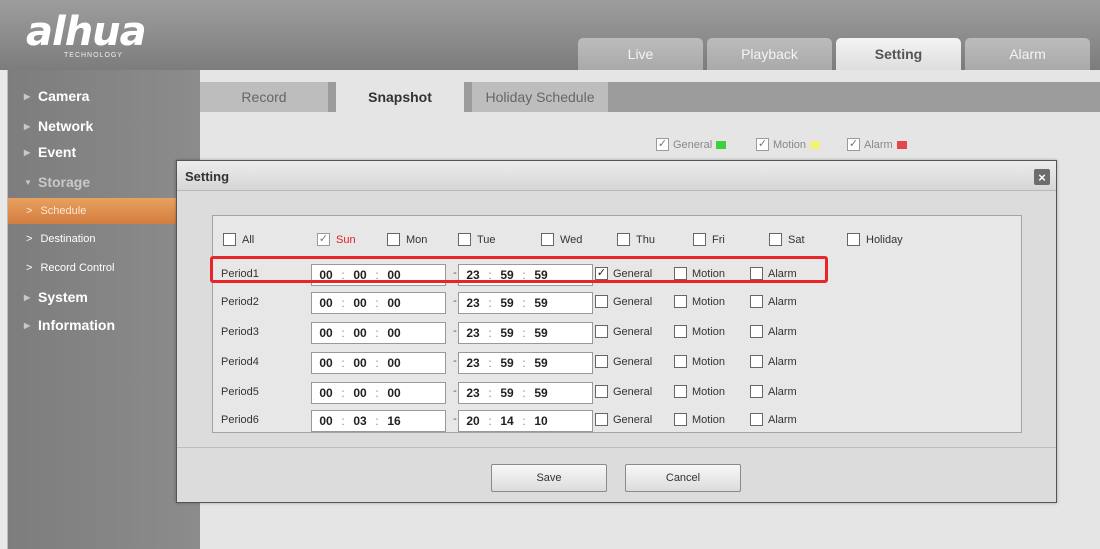 The width and height of the screenshot is (1100, 549). I want to click on legend-motion: ✓ Motion, so click(788, 144).